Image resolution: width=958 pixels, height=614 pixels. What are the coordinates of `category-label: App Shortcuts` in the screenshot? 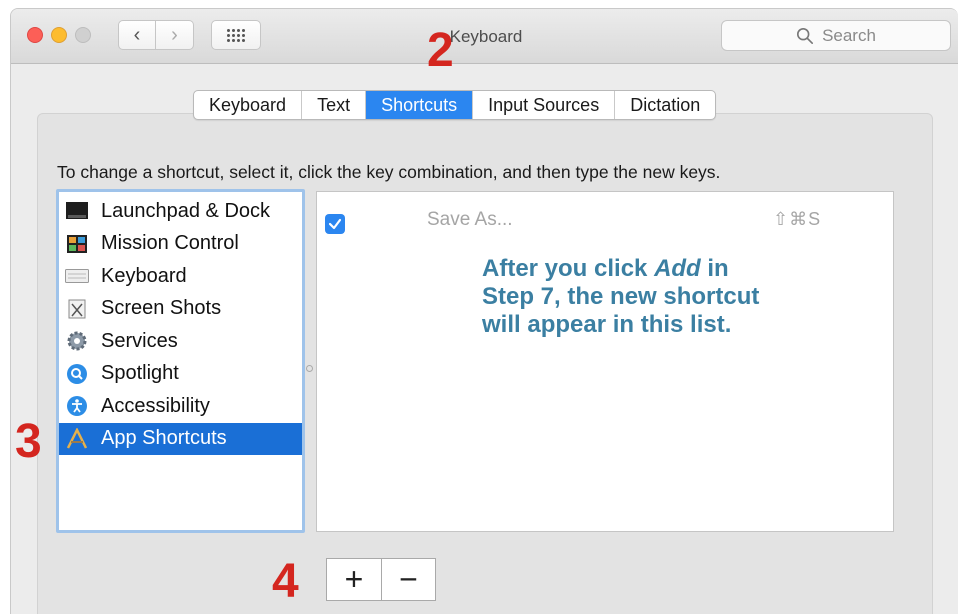 It's located at (164, 438).